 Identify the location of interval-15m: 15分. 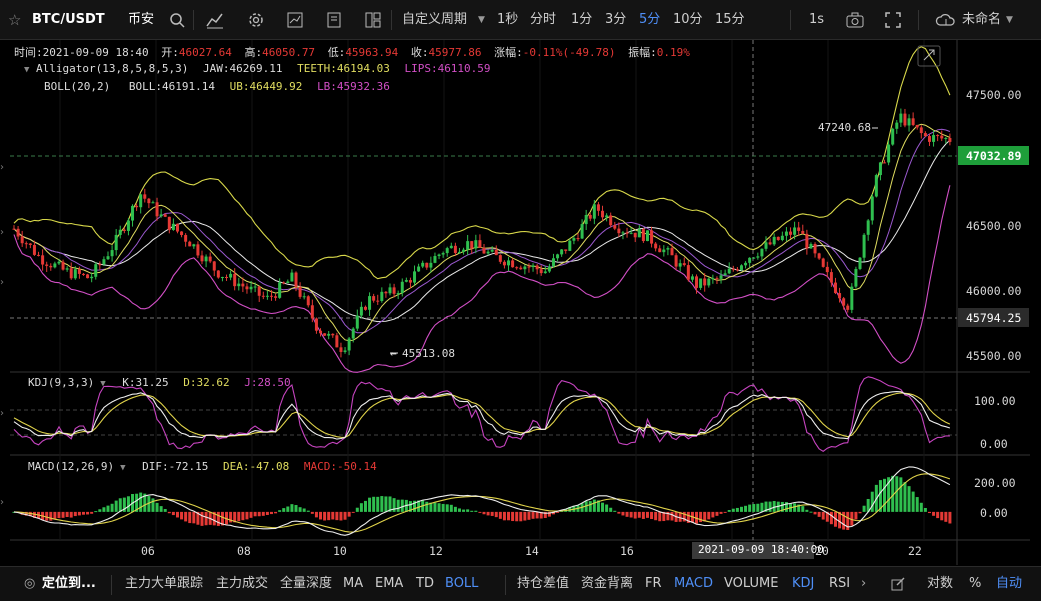
(730, 20).